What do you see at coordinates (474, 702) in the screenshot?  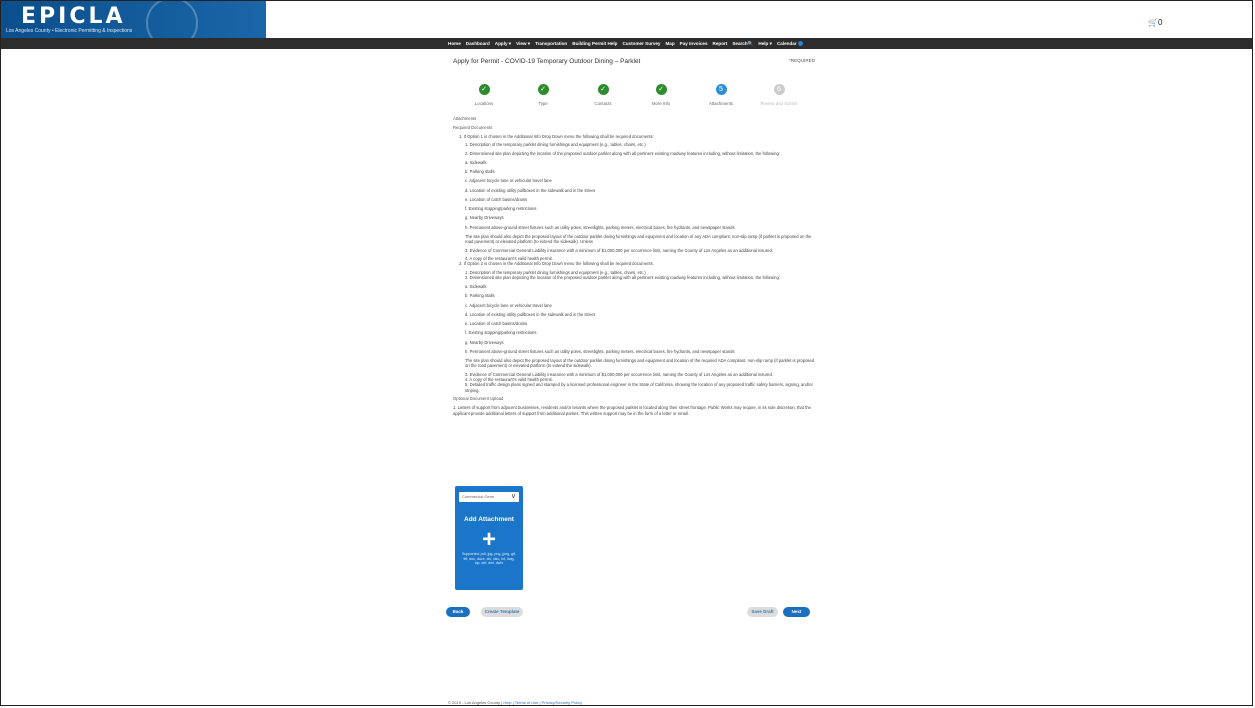 I see `footer-copyright: © 2019 - Los Angeles County` at bounding box center [474, 702].